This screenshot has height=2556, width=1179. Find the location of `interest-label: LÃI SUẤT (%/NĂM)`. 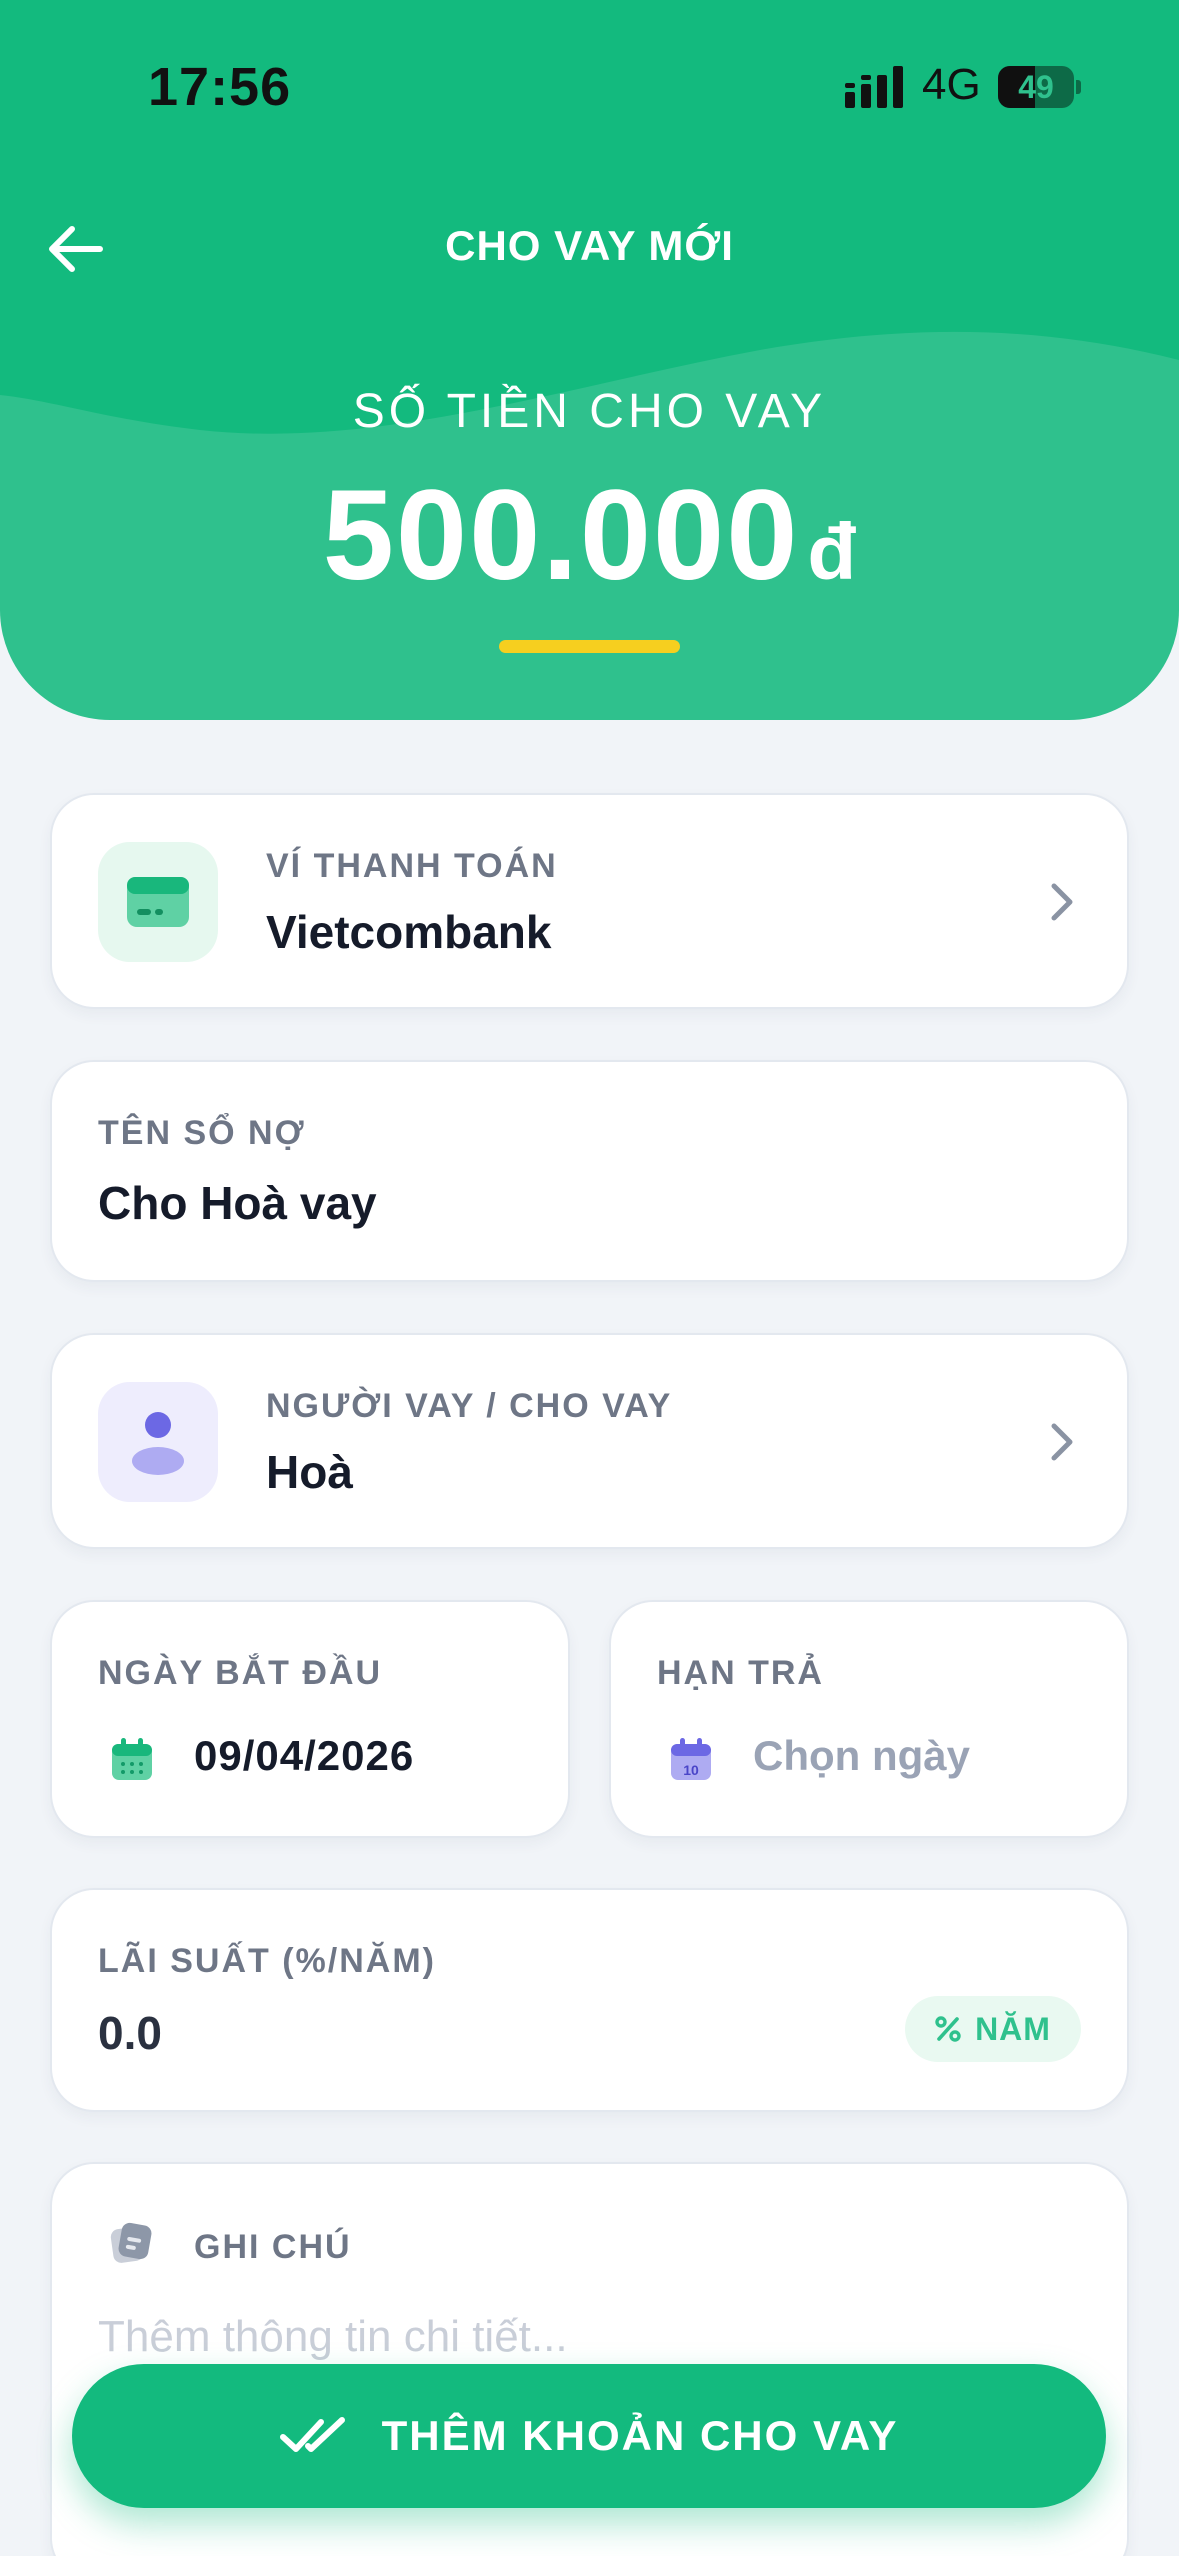

interest-label: LÃI SUẤT (%/NĂM) is located at coordinates (267, 1961).